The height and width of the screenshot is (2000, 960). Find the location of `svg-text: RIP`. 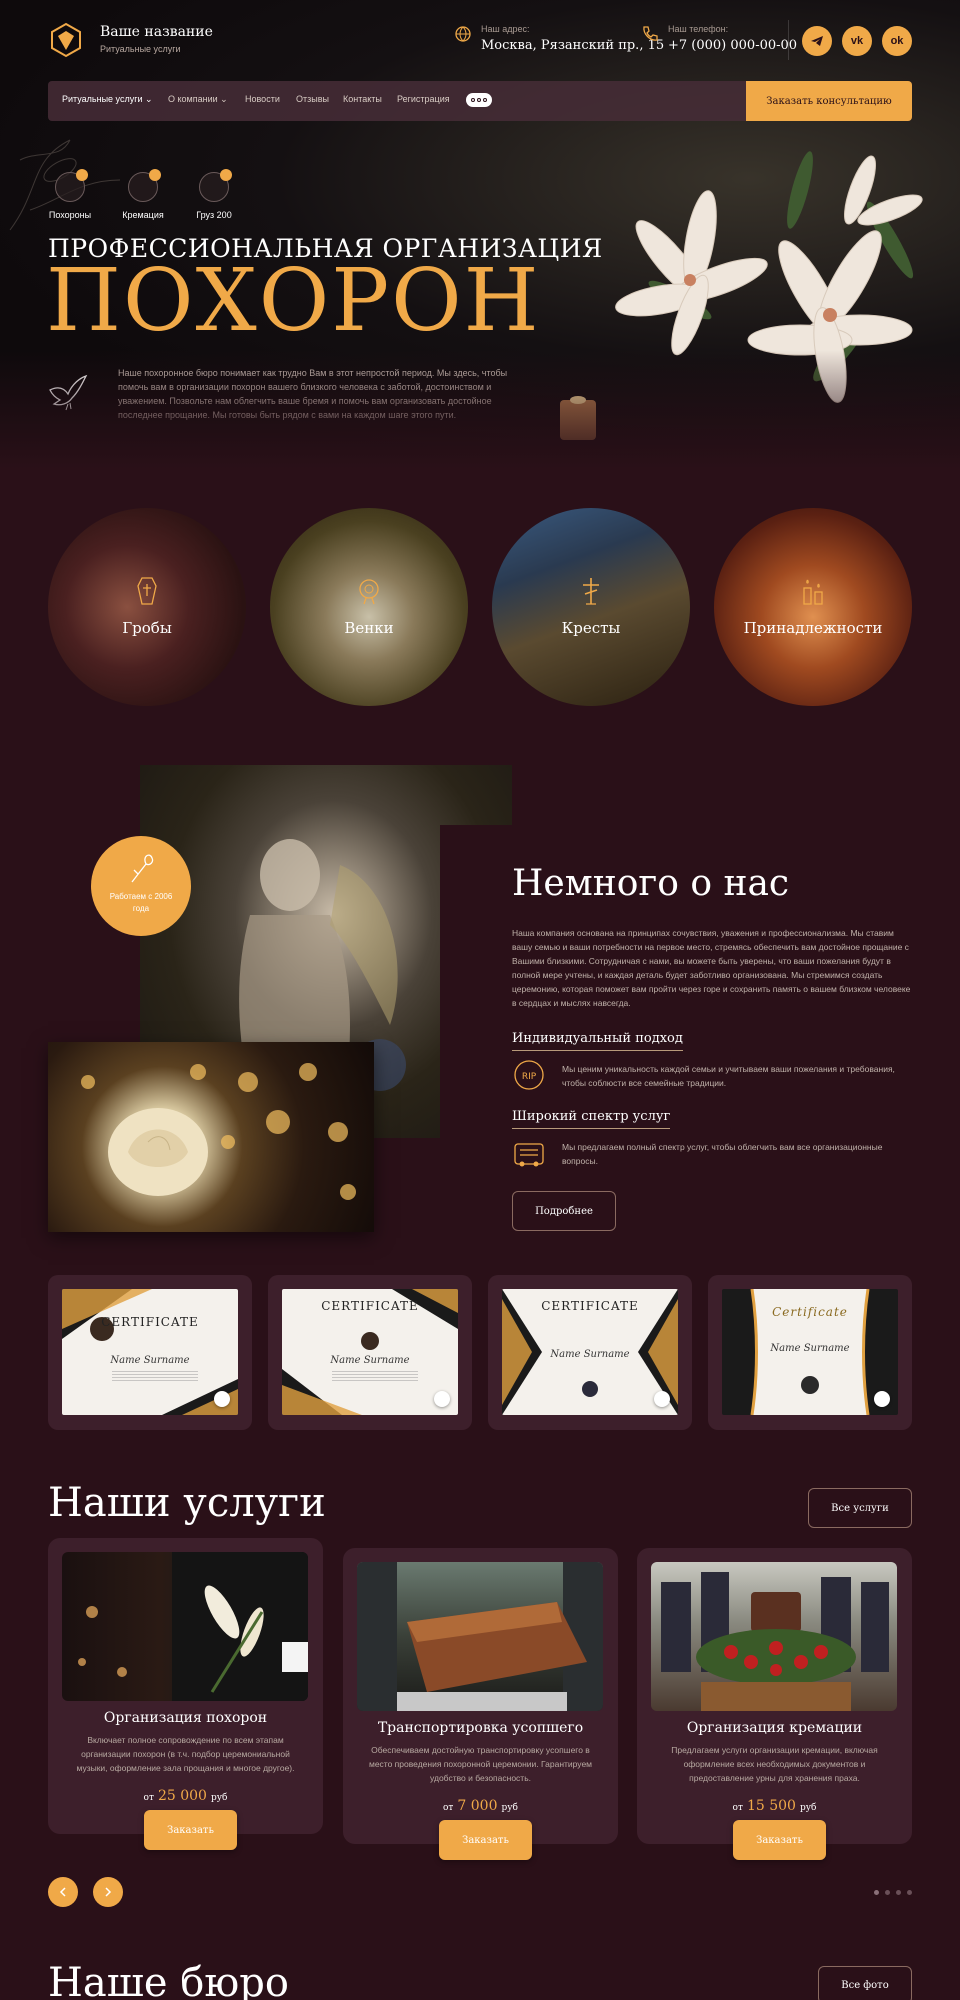

svg-text: RIP is located at coordinates (529, 1077).